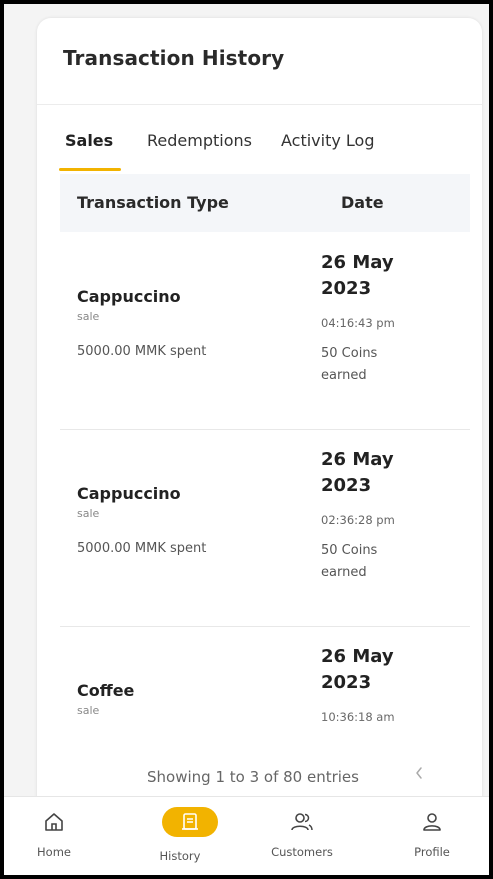  I want to click on time-text: 02:36:28 pm, so click(358, 520).